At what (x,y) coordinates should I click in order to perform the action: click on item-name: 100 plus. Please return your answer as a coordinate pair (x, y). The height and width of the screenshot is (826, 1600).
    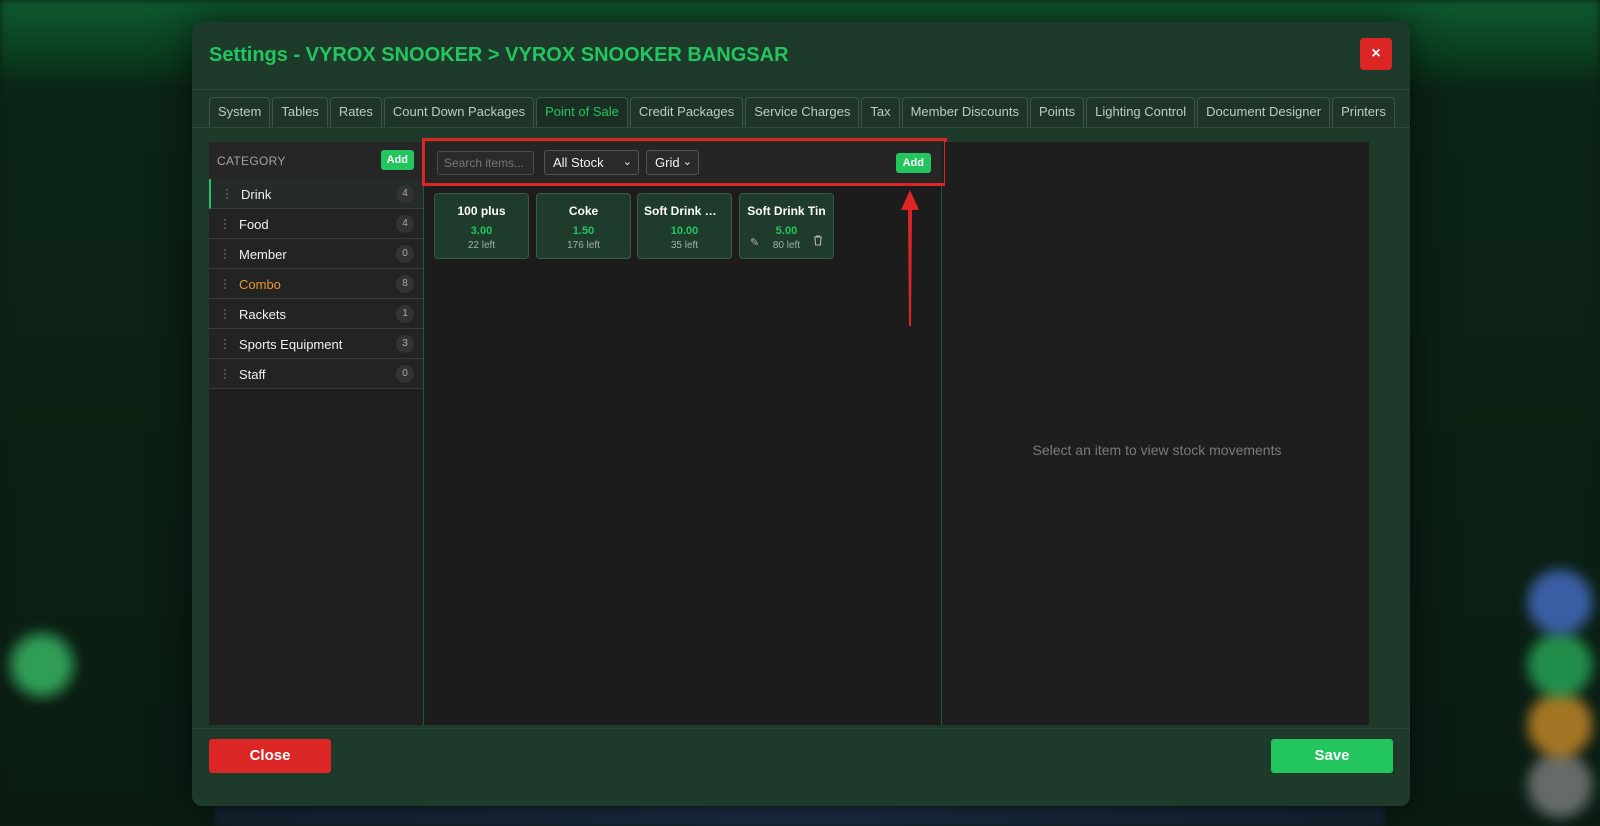
    Looking at the image, I should click on (481, 211).